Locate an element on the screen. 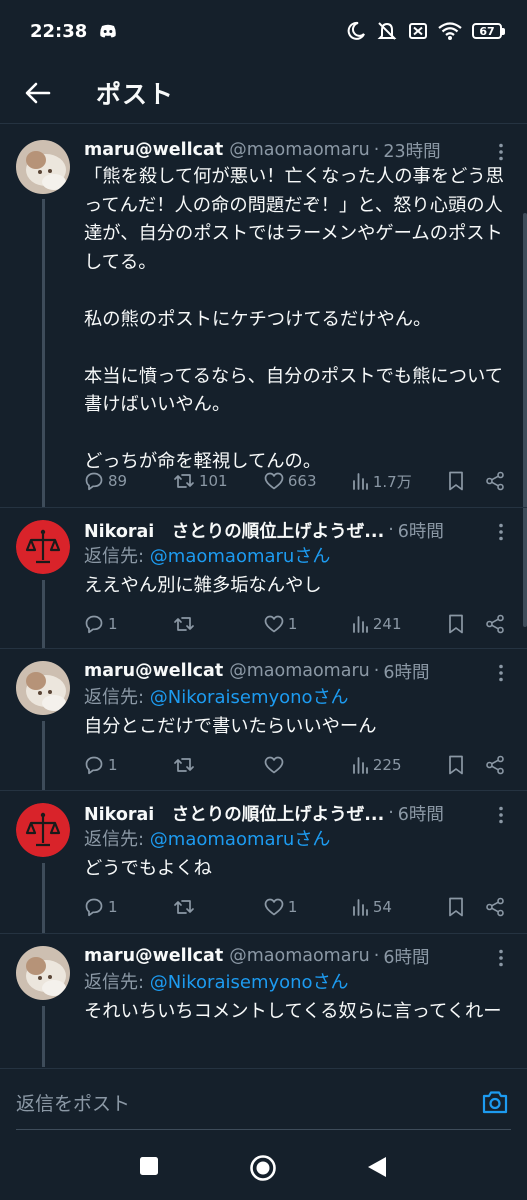 Image resolution: width=527 pixels, height=1200 pixels. camera-button is located at coordinates (495, 1104).